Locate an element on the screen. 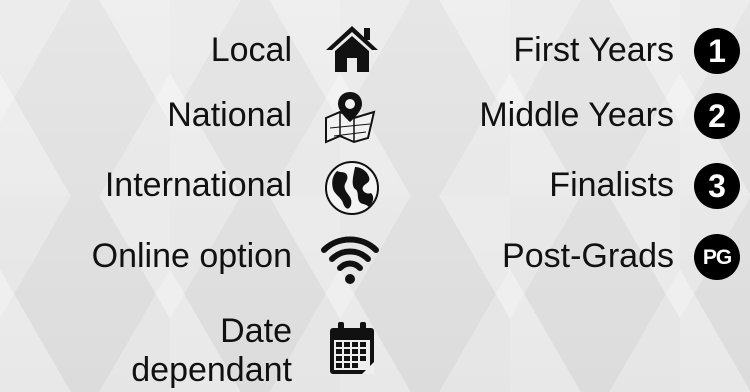 The width and height of the screenshot is (750, 392). globe-icon is located at coordinates (352, 188).